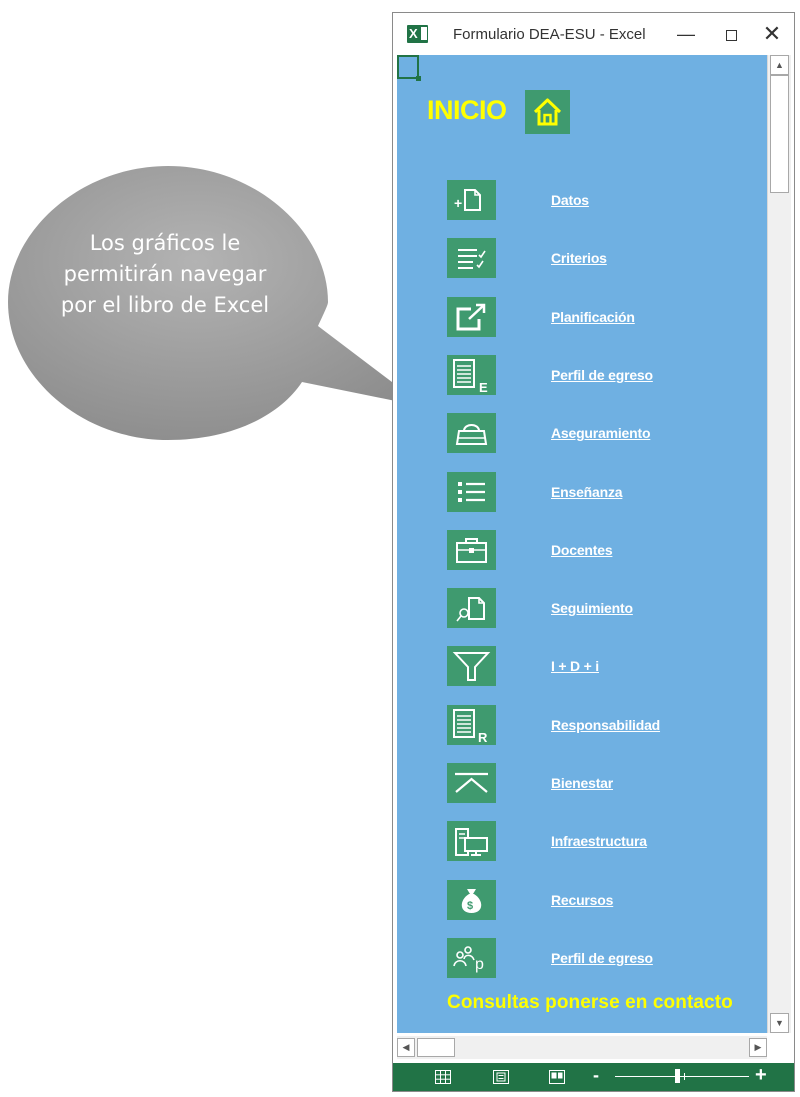 Image resolution: width=800 pixels, height=1097 pixels. I want to click on vertical-scroll-thumb, so click(779, 134).